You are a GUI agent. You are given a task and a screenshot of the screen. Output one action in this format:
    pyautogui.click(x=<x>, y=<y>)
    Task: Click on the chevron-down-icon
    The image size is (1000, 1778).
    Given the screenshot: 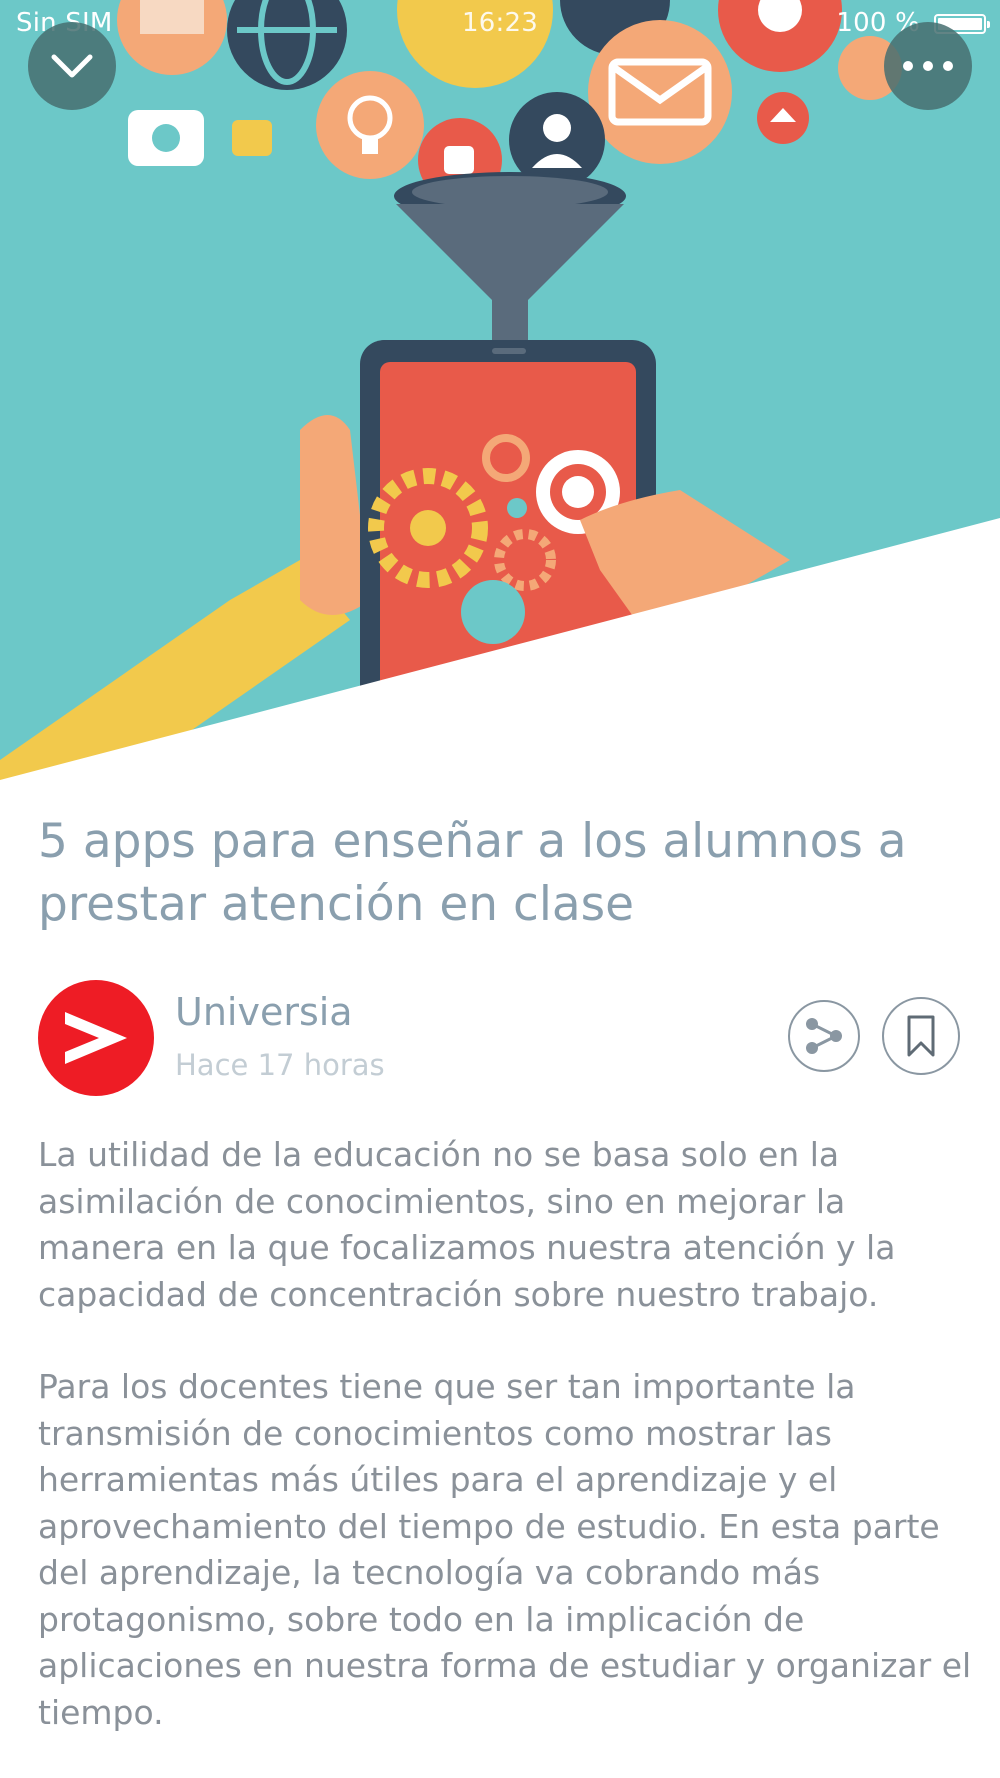 What is the action you would take?
    pyautogui.click(x=72, y=66)
    